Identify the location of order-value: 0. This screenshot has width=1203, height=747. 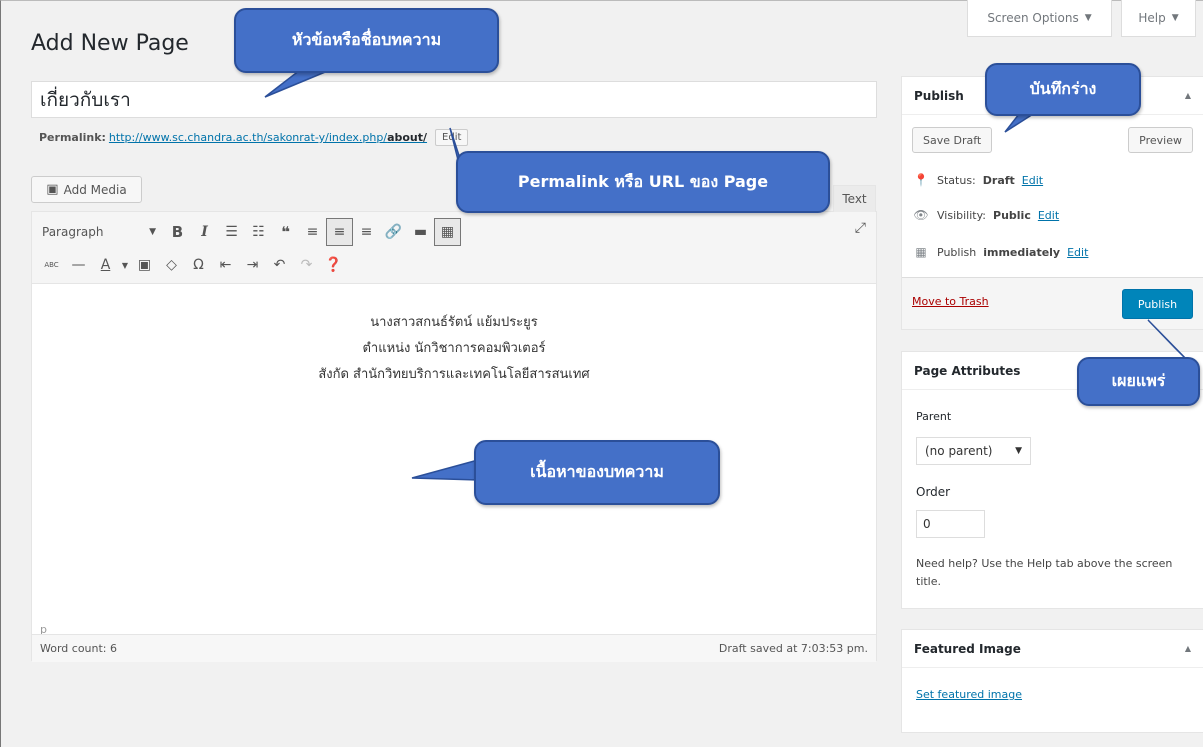
(927, 524).